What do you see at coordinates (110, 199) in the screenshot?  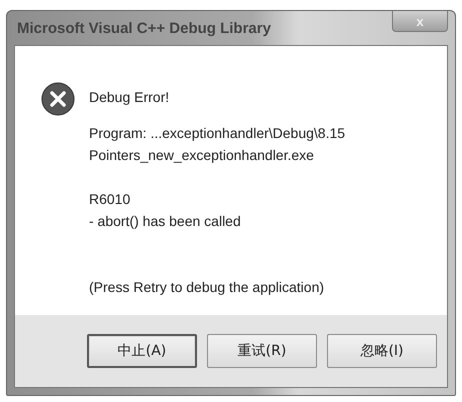 I see `message-line: R6010` at bounding box center [110, 199].